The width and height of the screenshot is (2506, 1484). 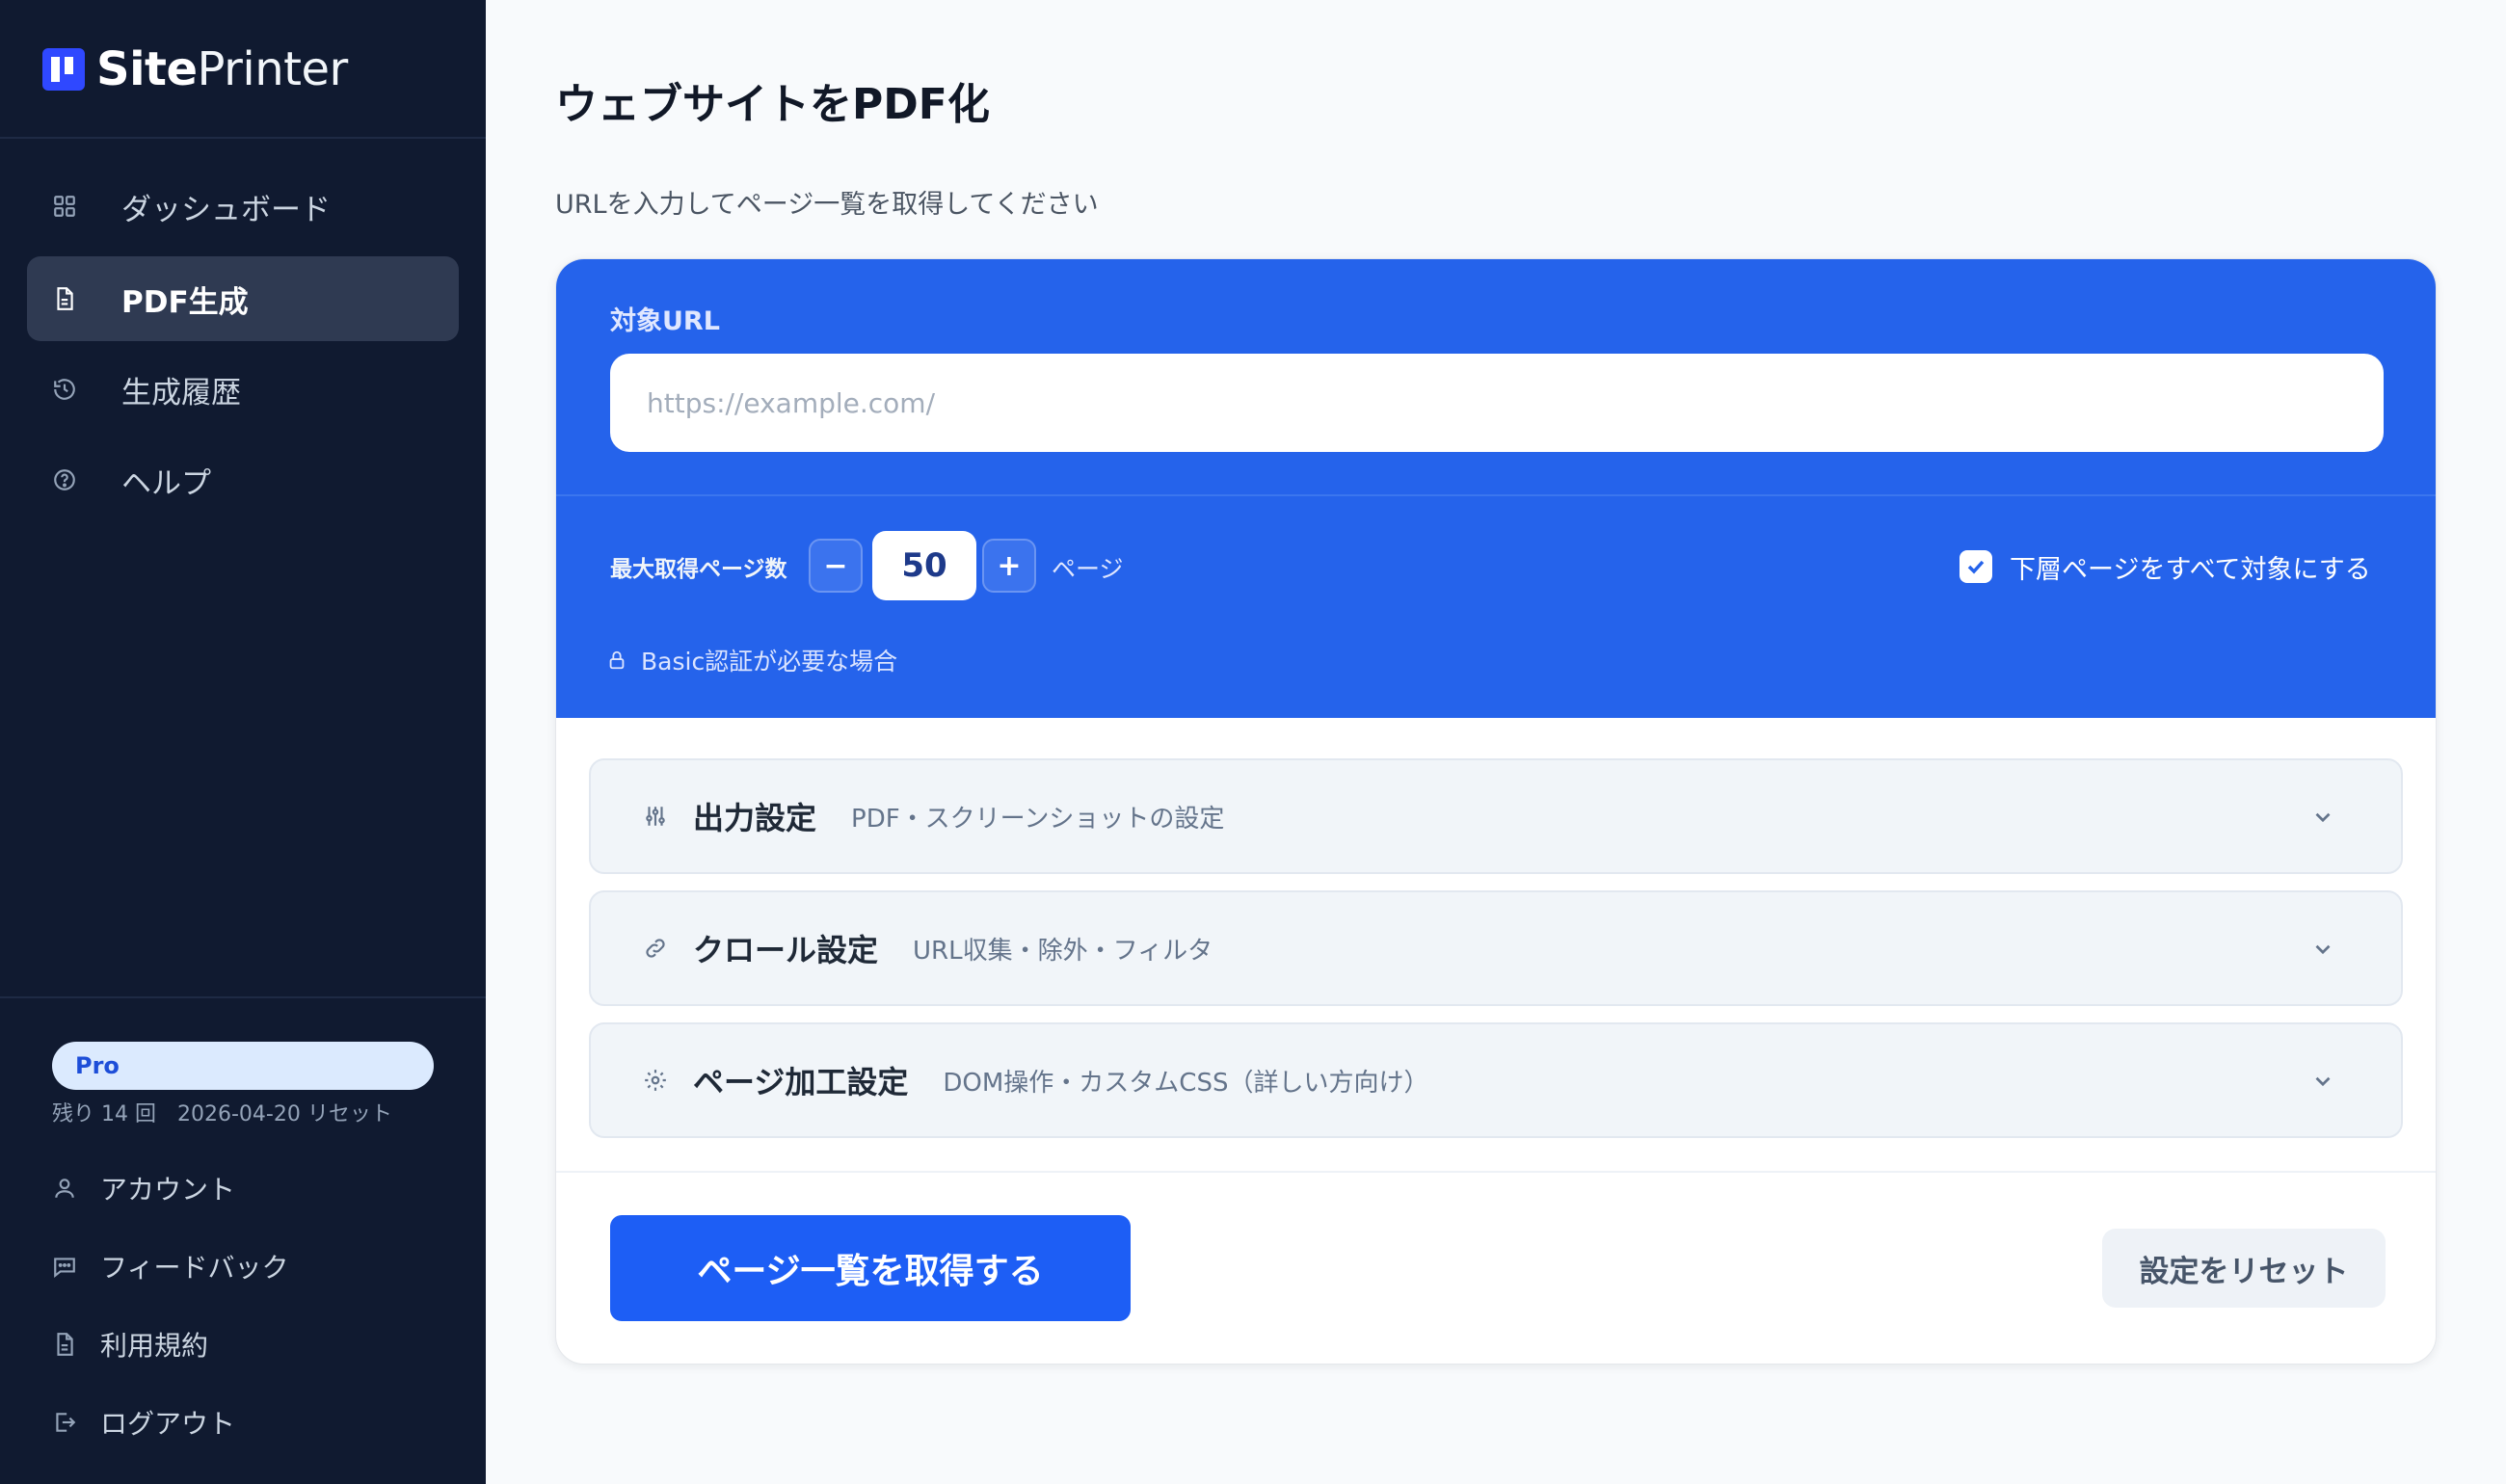 What do you see at coordinates (655, 816) in the screenshot?
I see `sliders-icon` at bounding box center [655, 816].